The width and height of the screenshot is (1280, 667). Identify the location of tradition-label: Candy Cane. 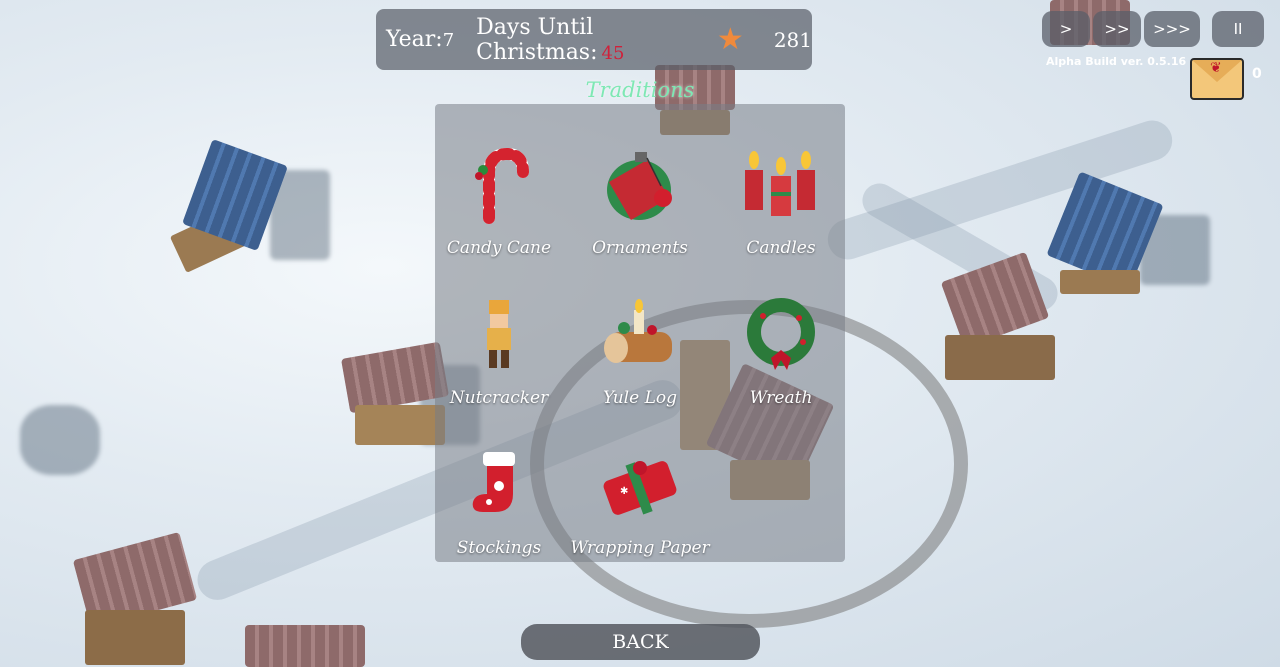
(499, 248).